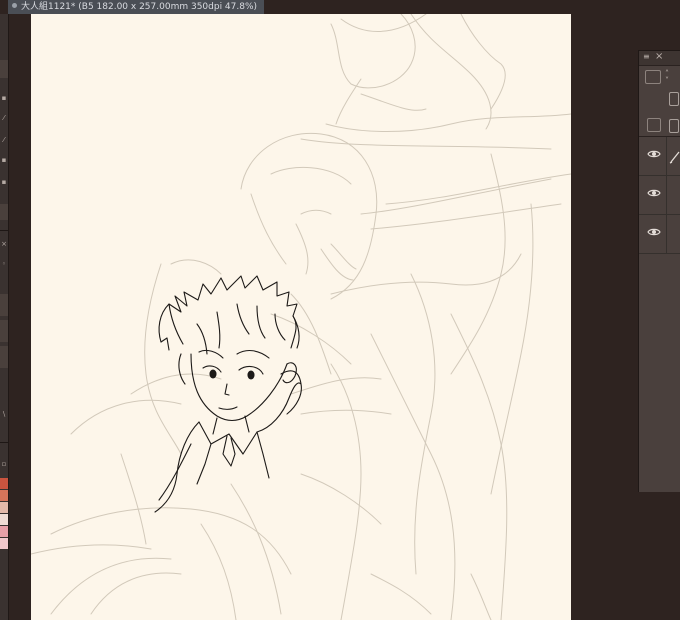 Image resolution: width=680 pixels, height=620 pixels. Describe the element at coordinates (674, 126) in the screenshot. I see `folder-icon` at that location.